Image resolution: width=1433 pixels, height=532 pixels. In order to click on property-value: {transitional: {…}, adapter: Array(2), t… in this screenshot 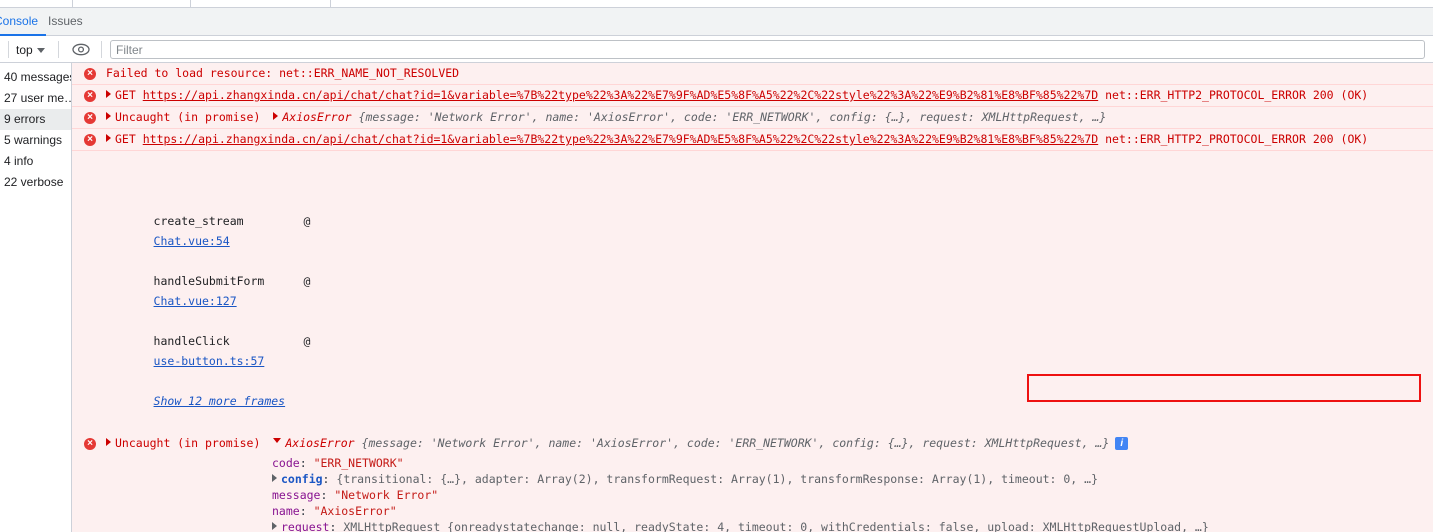, I will do `click(717, 479)`.